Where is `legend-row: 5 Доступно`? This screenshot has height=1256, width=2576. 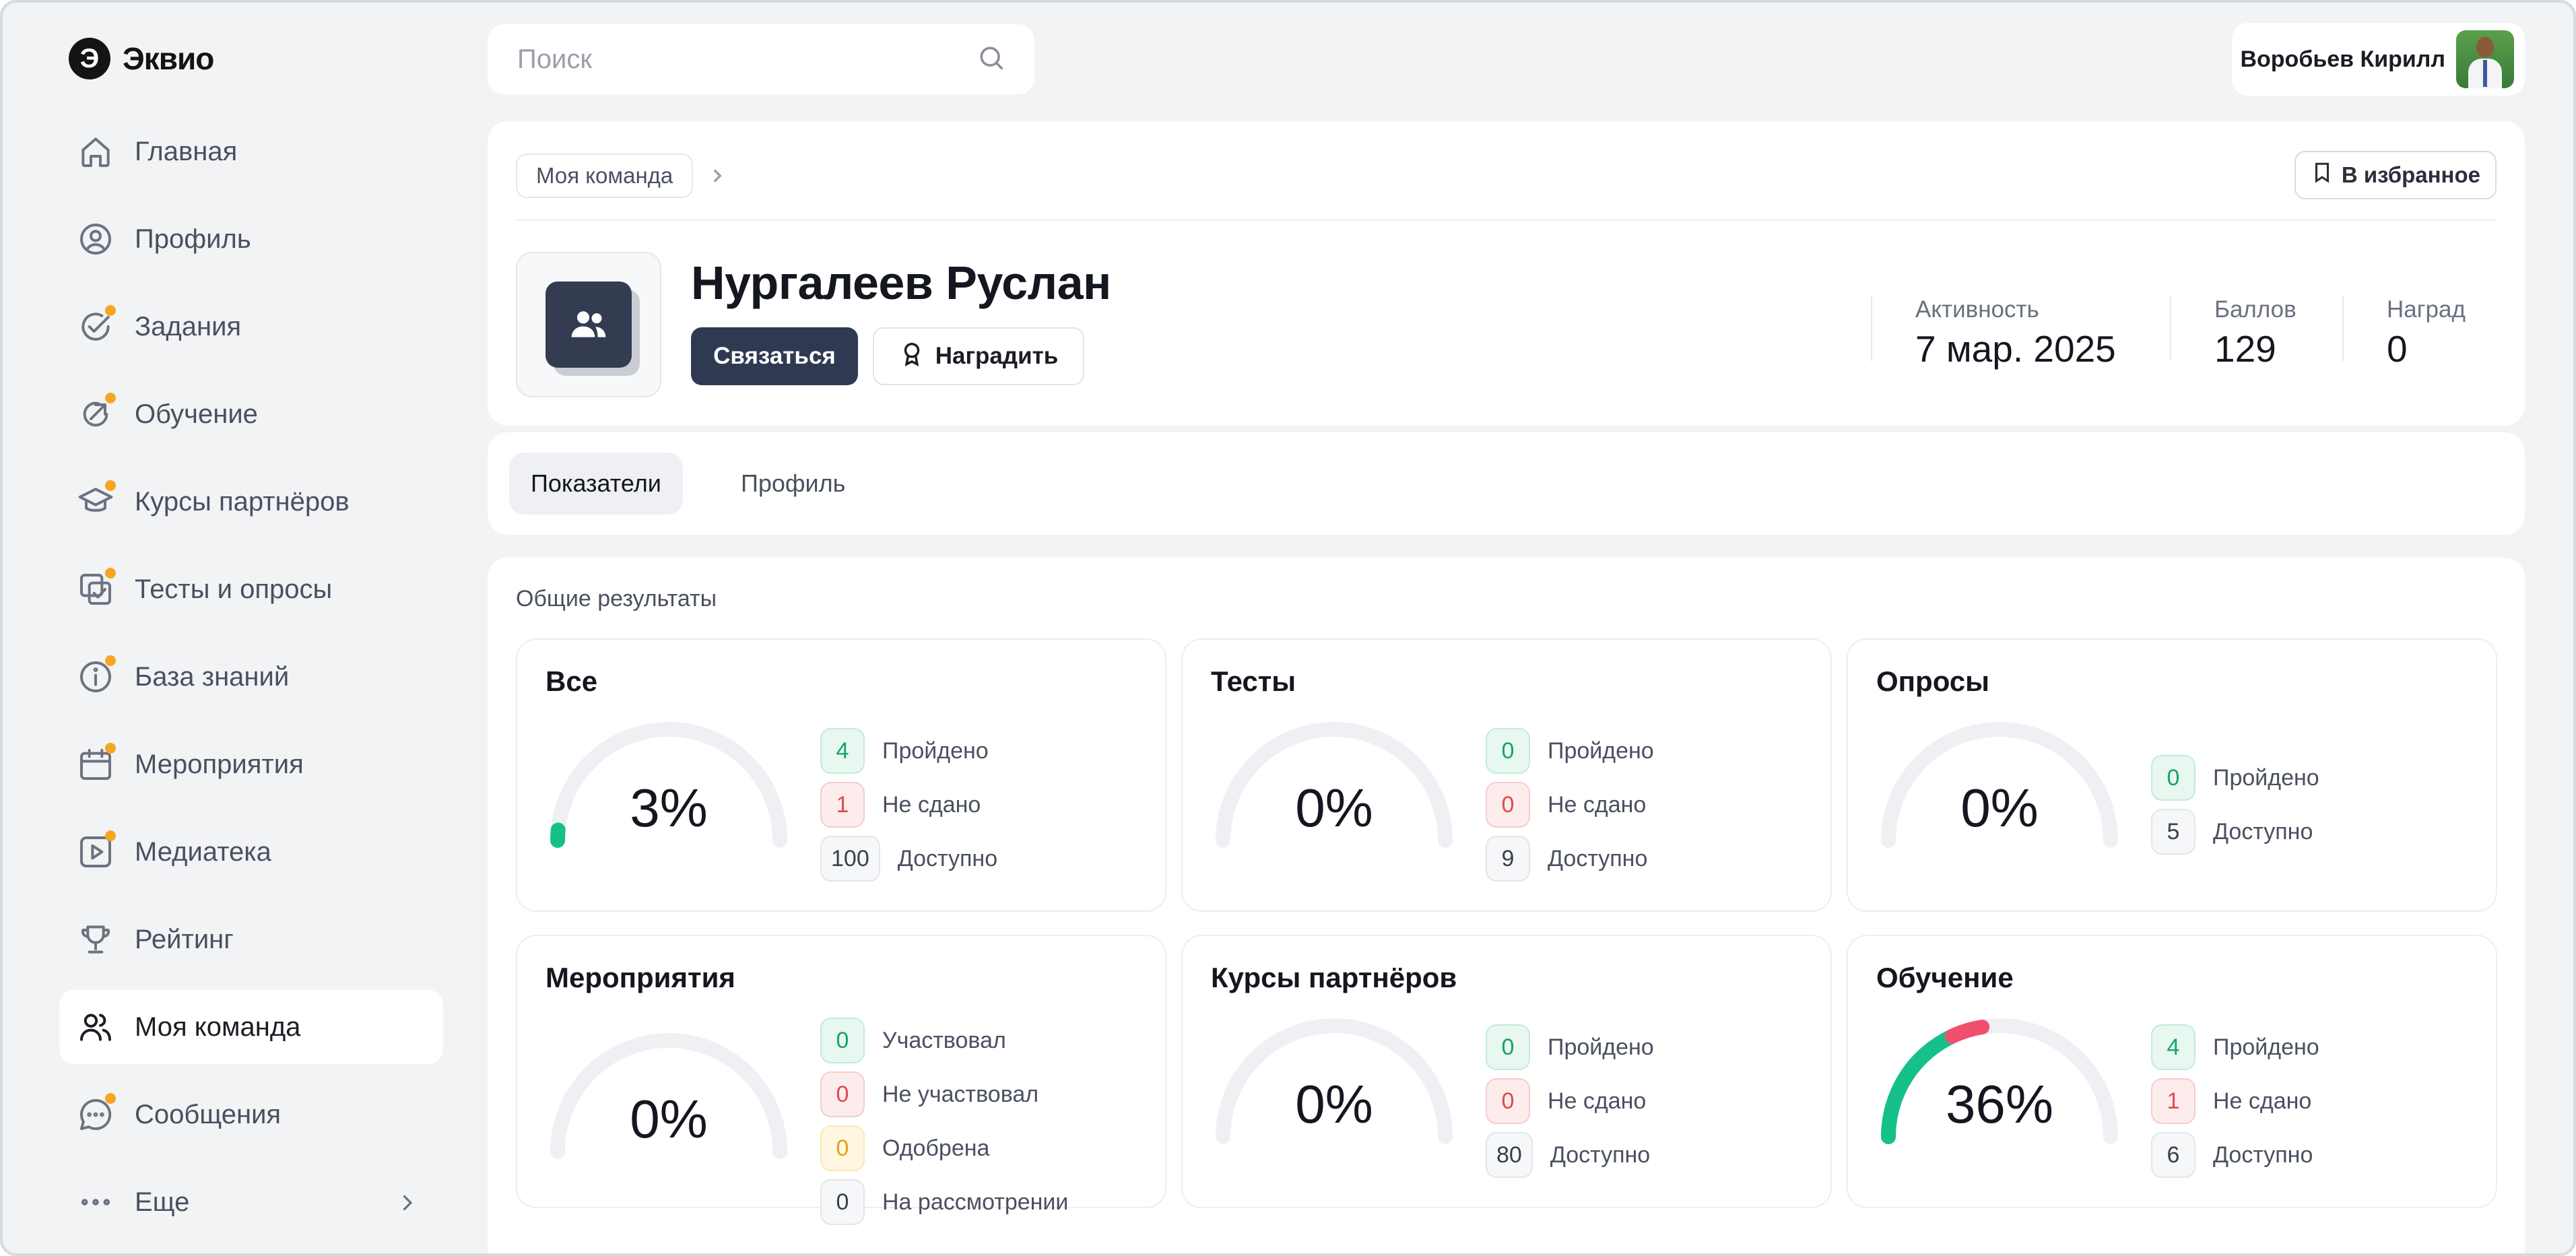 legend-row: 5 Доступно is located at coordinates (2235, 831).